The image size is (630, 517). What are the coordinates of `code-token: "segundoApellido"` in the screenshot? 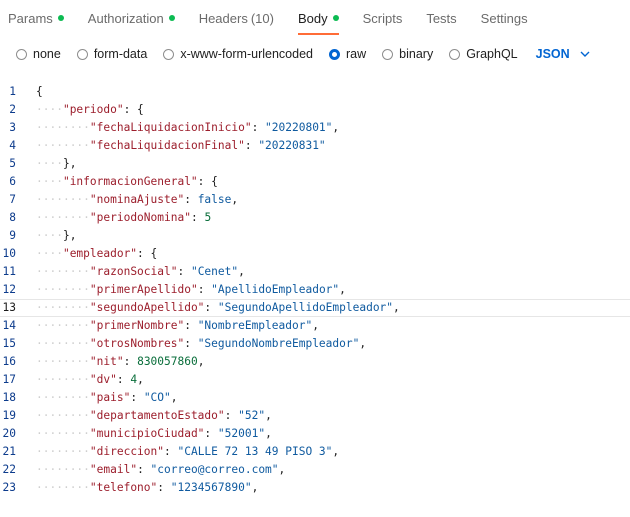 It's located at (147, 307).